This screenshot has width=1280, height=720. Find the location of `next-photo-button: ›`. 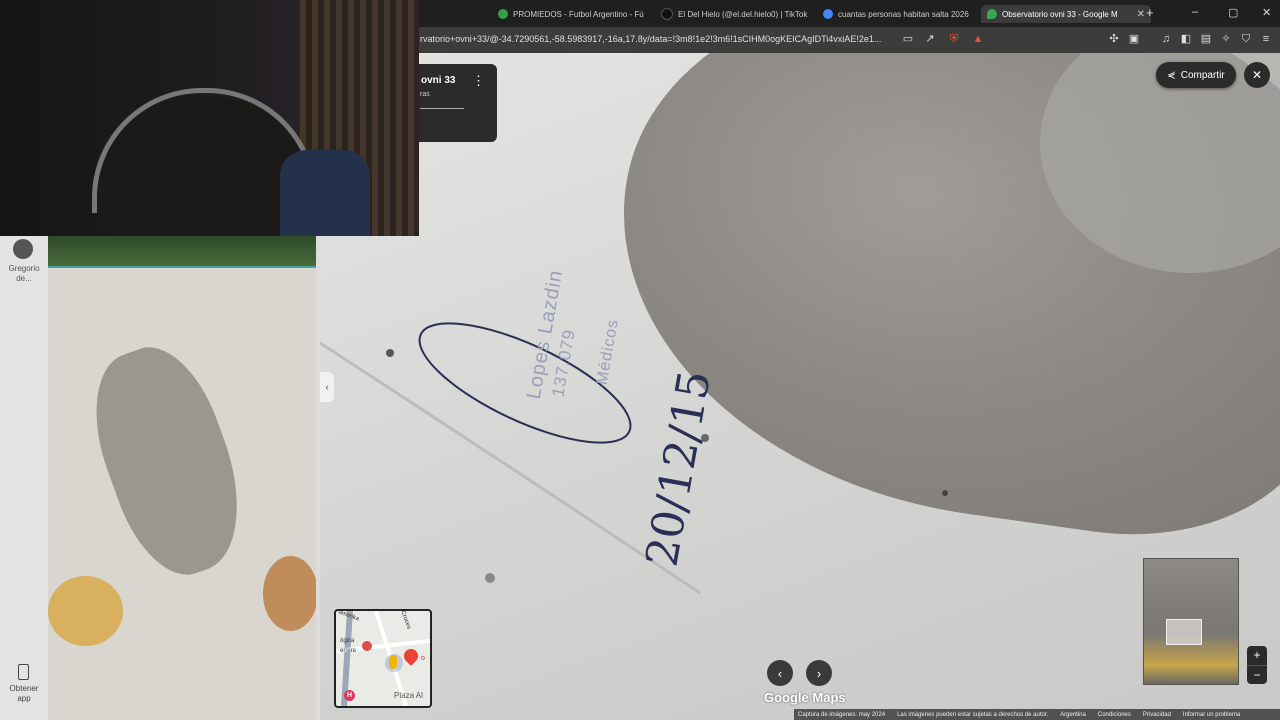

next-photo-button: › is located at coordinates (819, 673).